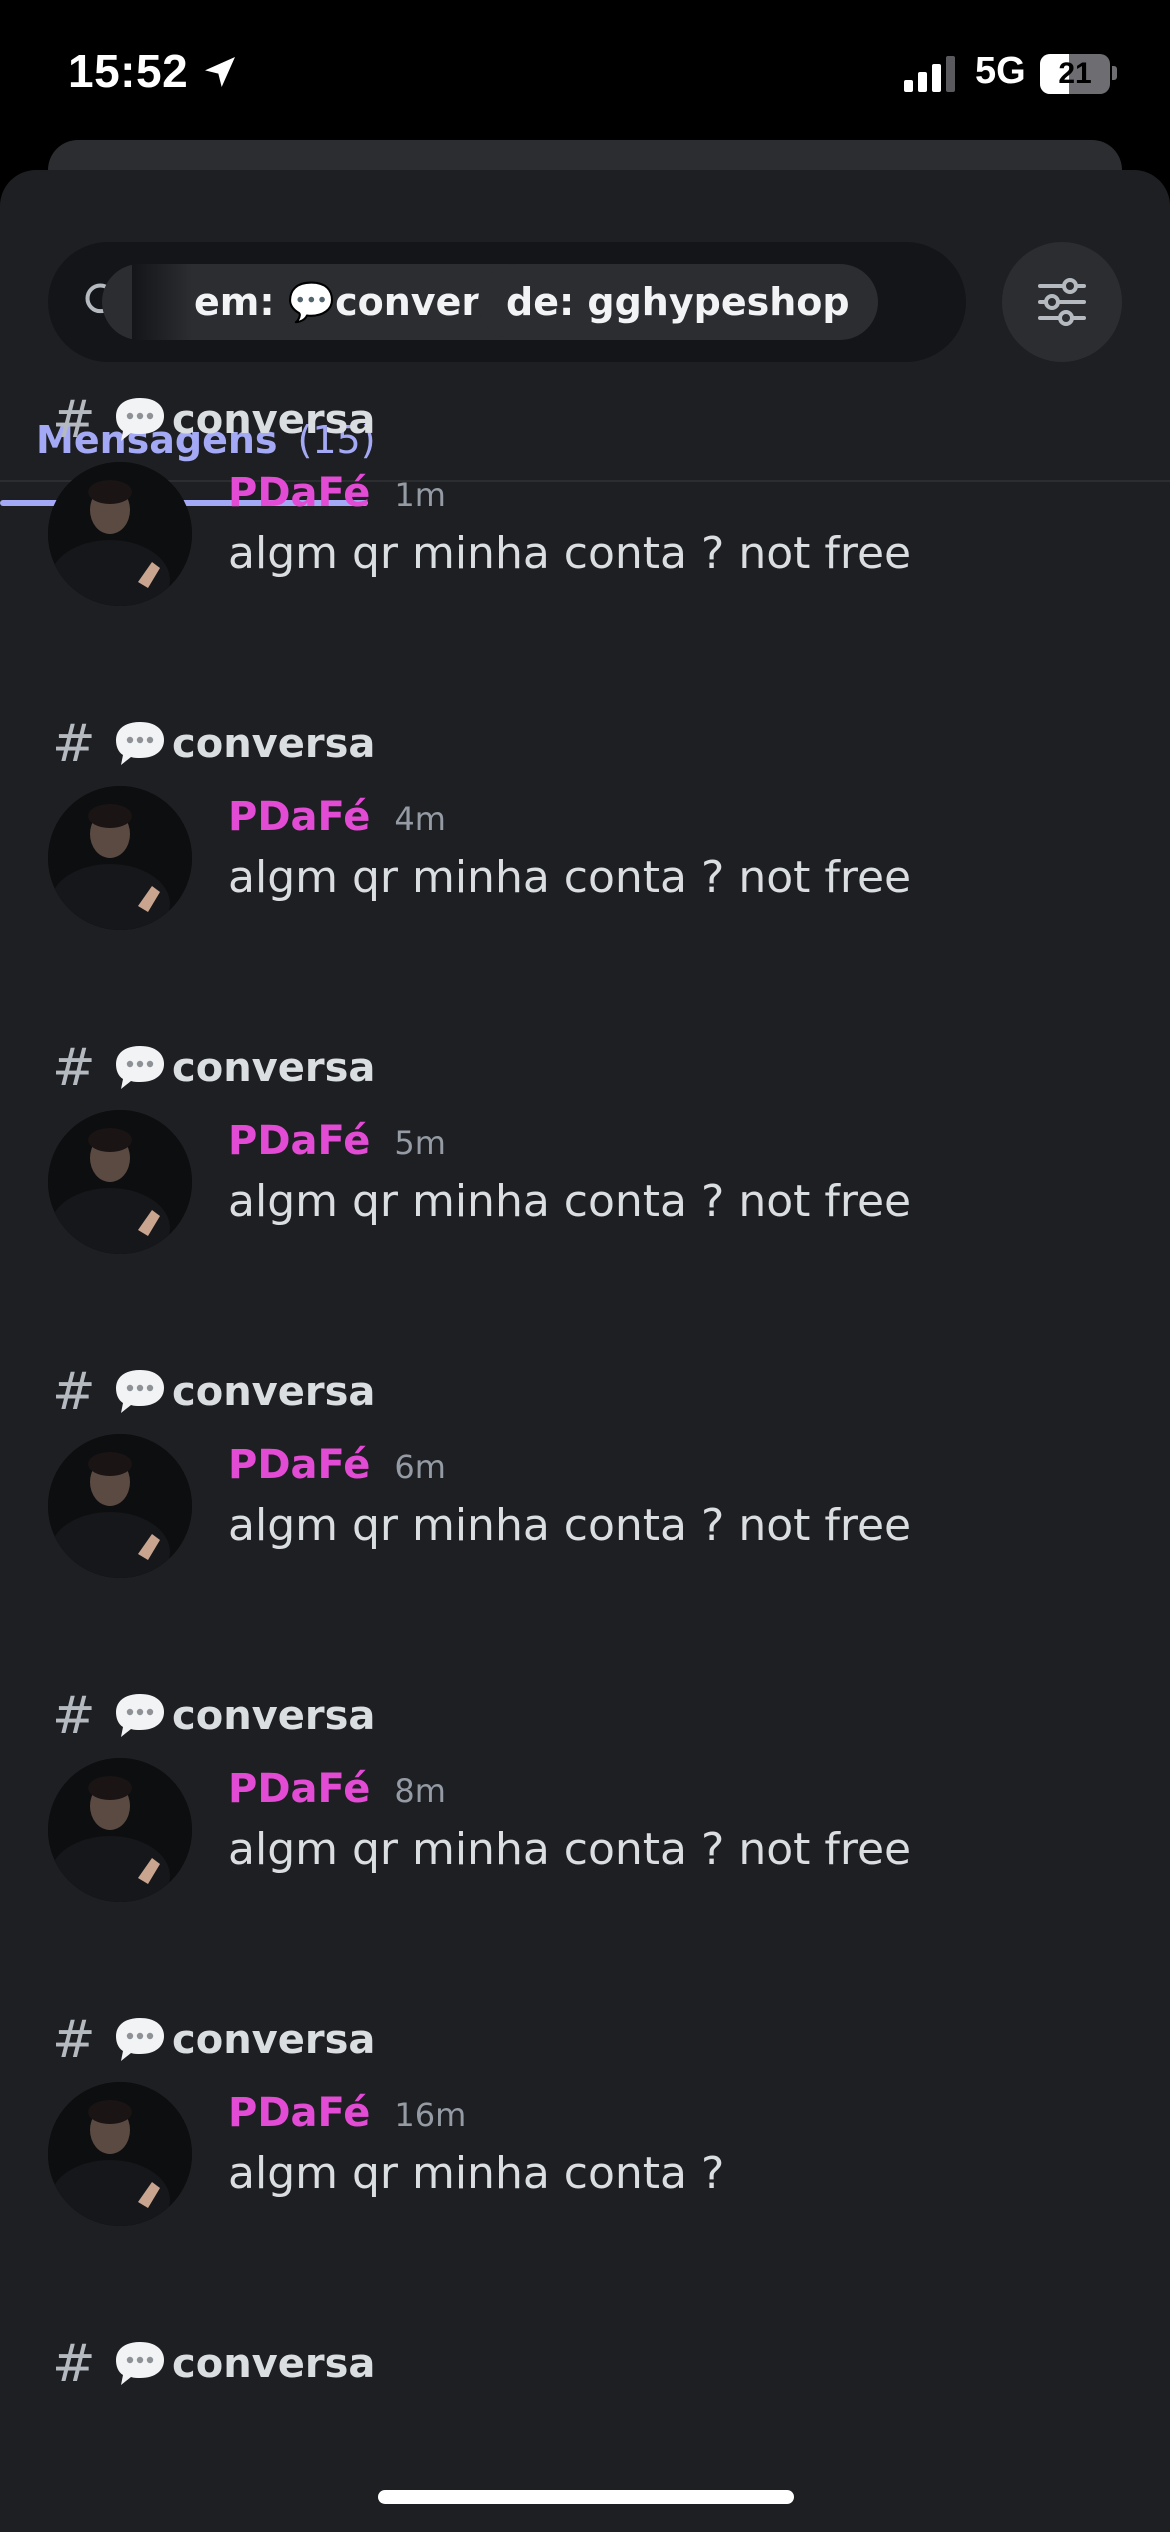 Image resolution: width=1170 pixels, height=2532 pixels. I want to click on author-line: PDaFé 5m, so click(337, 1146).